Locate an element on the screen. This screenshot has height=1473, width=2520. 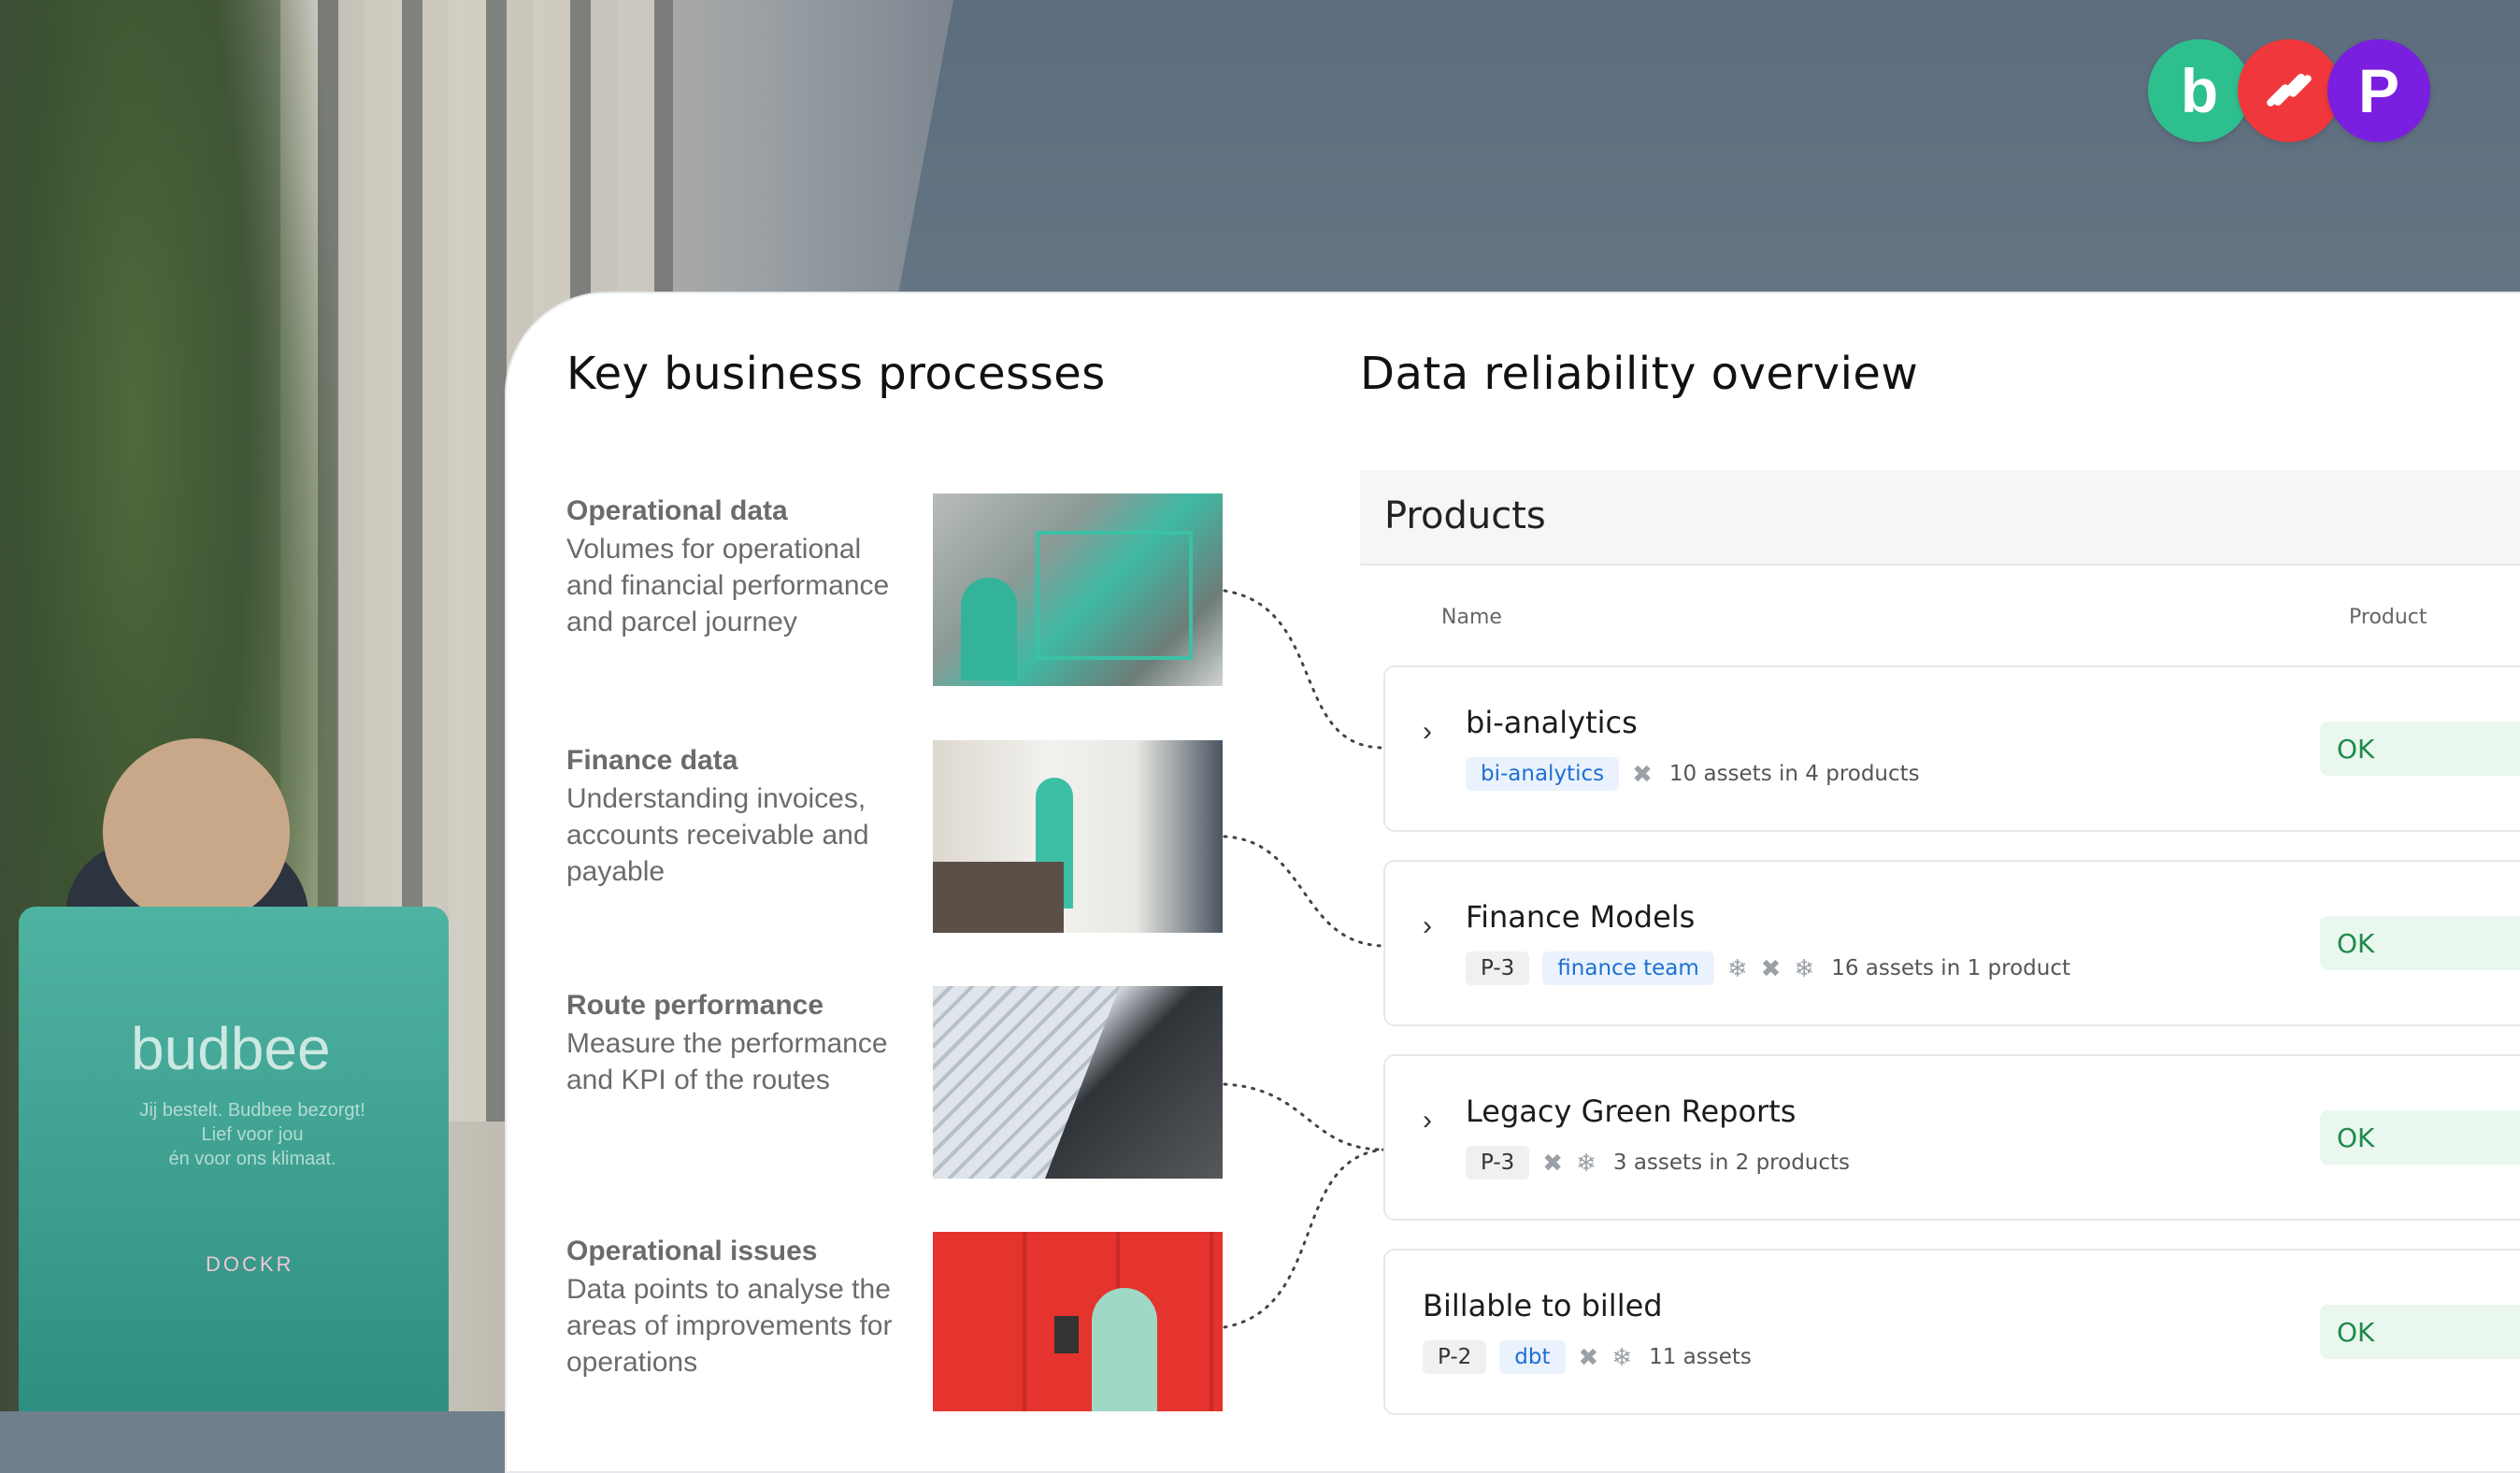
product-tags: P-2 dbt ✖ ❄ 11 assets is located at coordinates (1587, 1357).